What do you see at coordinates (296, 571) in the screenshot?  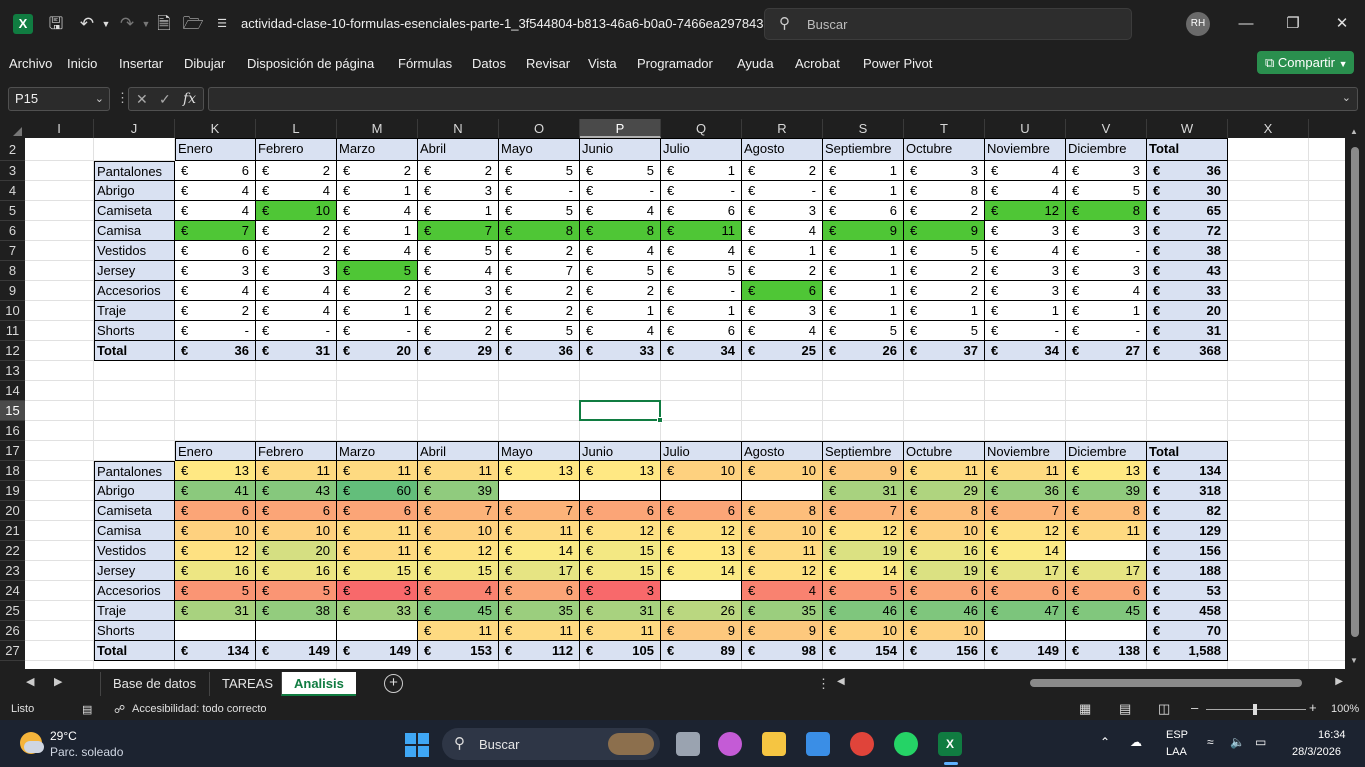 I see `table2-cell: €16` at bounding box center [296, 571].